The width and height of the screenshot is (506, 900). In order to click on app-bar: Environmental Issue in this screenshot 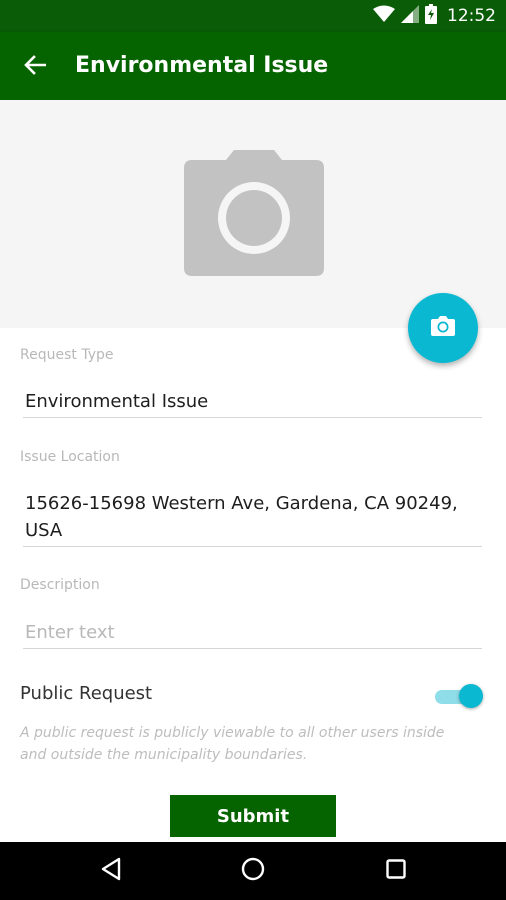, I will do `click(253, 66)`.